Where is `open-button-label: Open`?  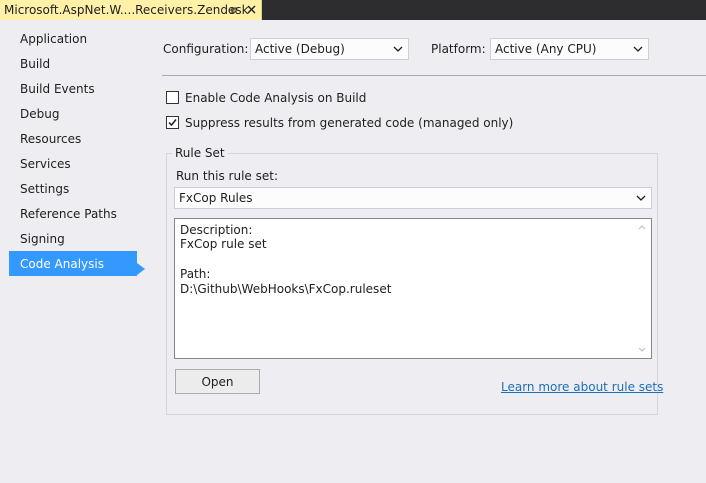
open-button-label: Open is located at coordinates (217, 381).